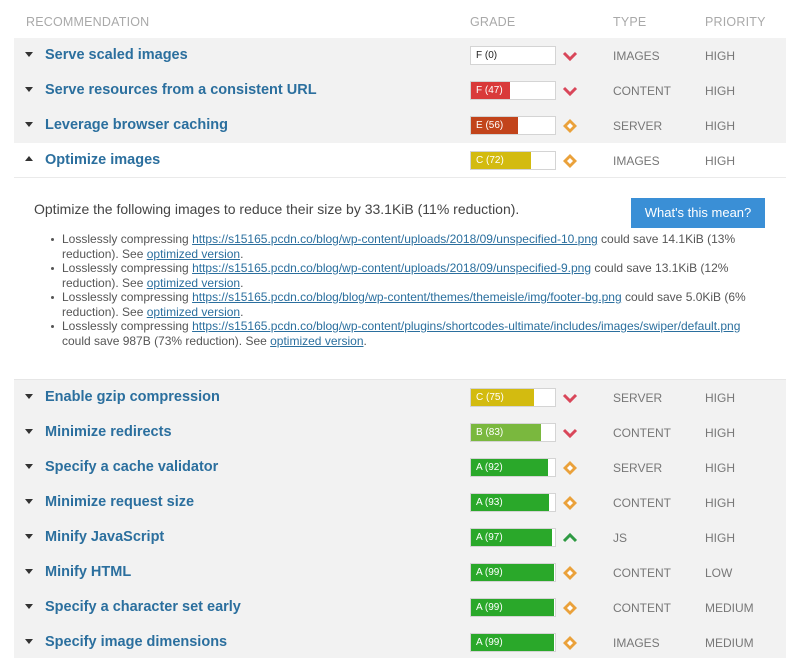 The height and width of the screenshot is (658, 800). I want to click on recommendation-row: Minify HTML A (99) CONTENT LOW, so click(400, 572).